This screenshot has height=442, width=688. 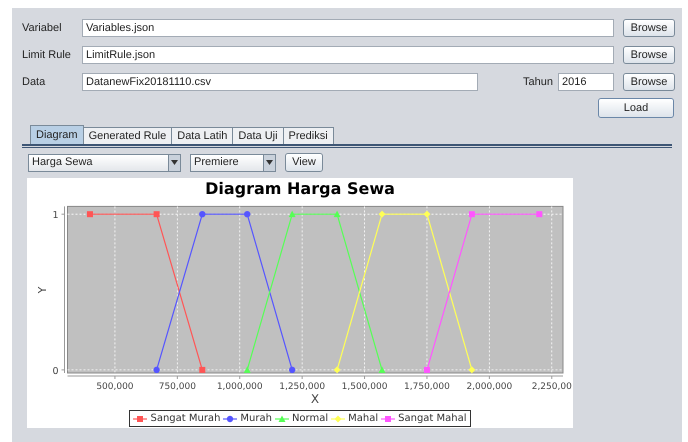 What do you see at coordinates (57, 134) in the screenshot?
I see `tab: Diagram` at bounding box center [57, 134].